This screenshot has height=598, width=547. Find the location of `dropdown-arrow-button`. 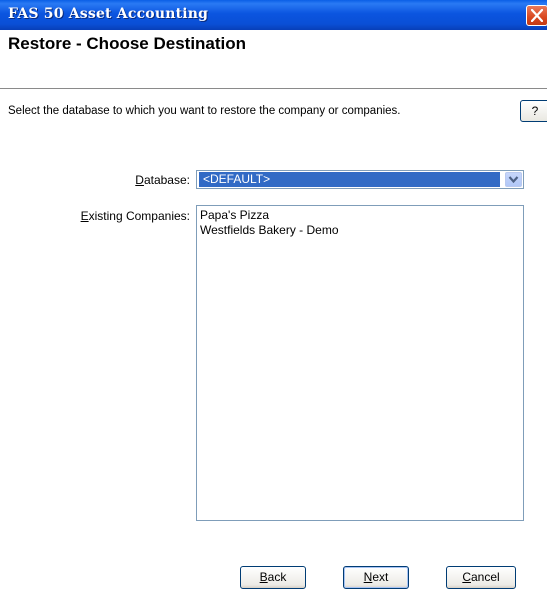

dropdown-arrow-button is located at coordinates (513, 179).